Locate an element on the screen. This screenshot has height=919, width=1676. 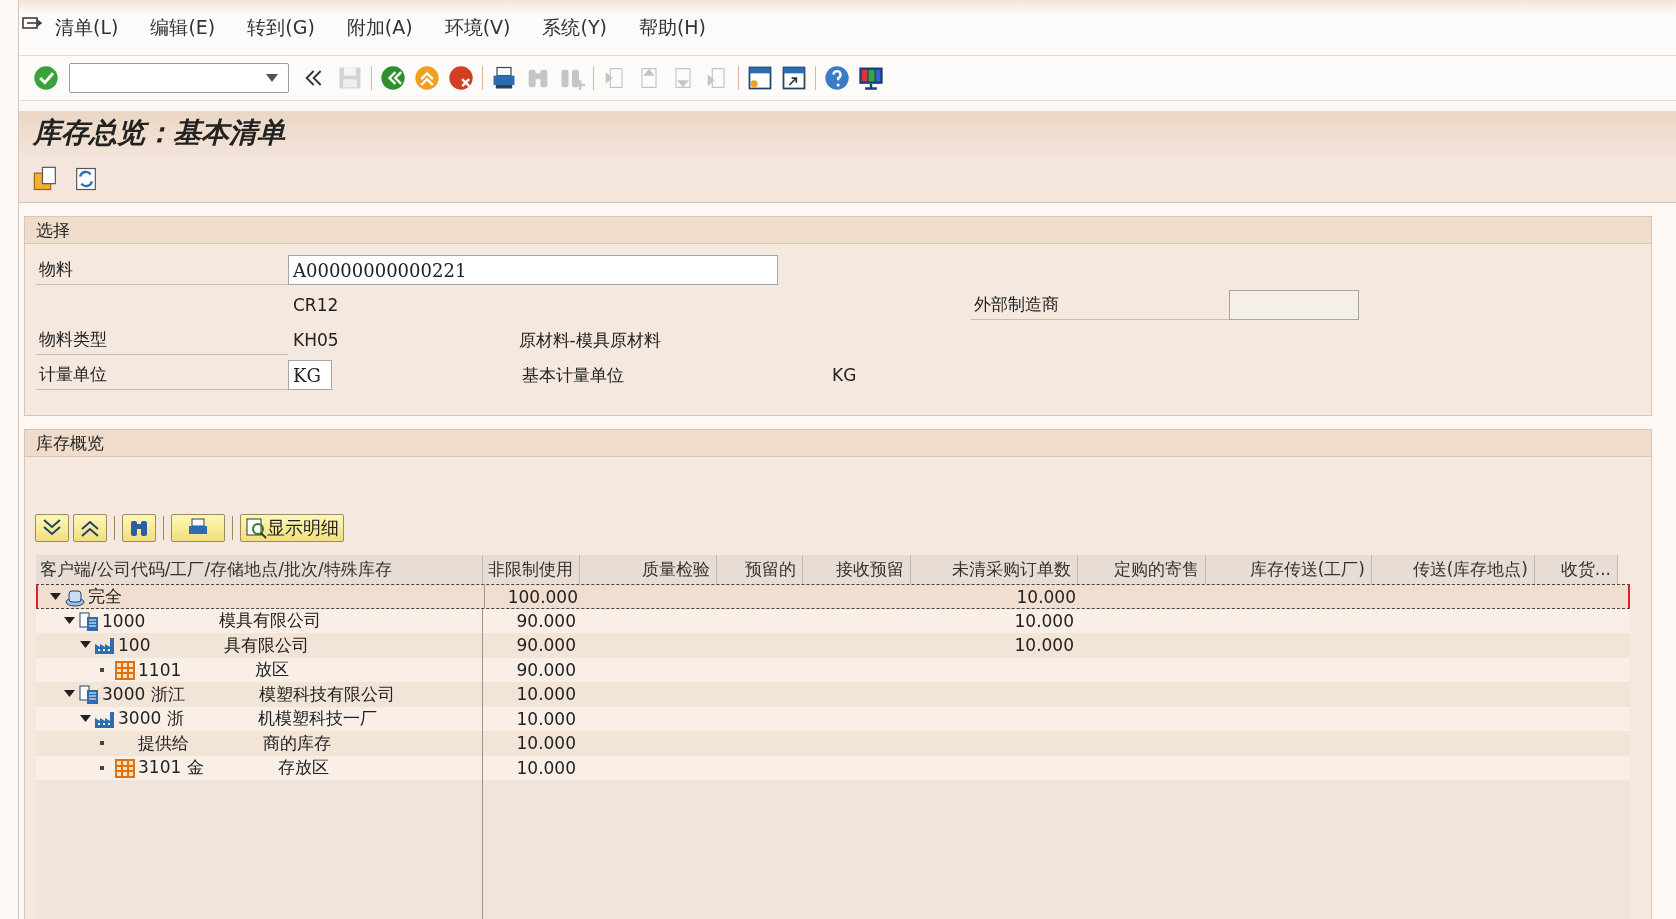
magnifier-icon is located at coordinates (256, 528).